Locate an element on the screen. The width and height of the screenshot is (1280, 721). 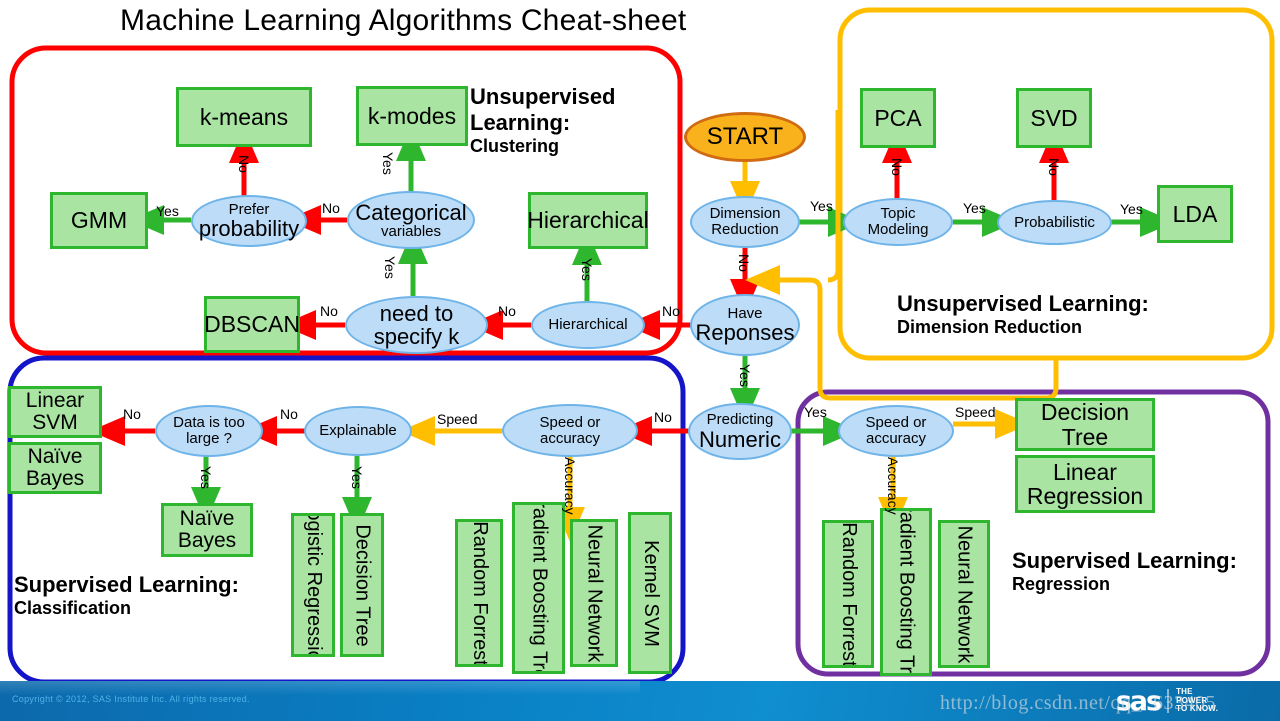
algorithm-gradient-boosting-regression: Gradient Boosting Tree is located at coordinates (906, 592).